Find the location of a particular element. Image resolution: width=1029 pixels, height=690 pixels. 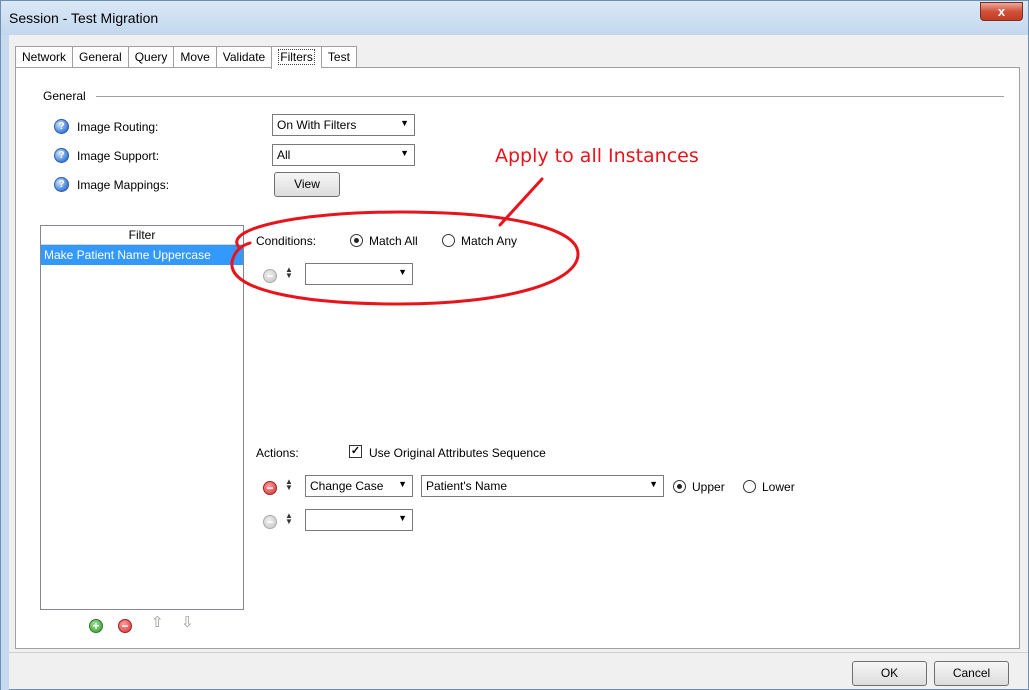

action-select: ▼ is located at coordinates (359, 520).